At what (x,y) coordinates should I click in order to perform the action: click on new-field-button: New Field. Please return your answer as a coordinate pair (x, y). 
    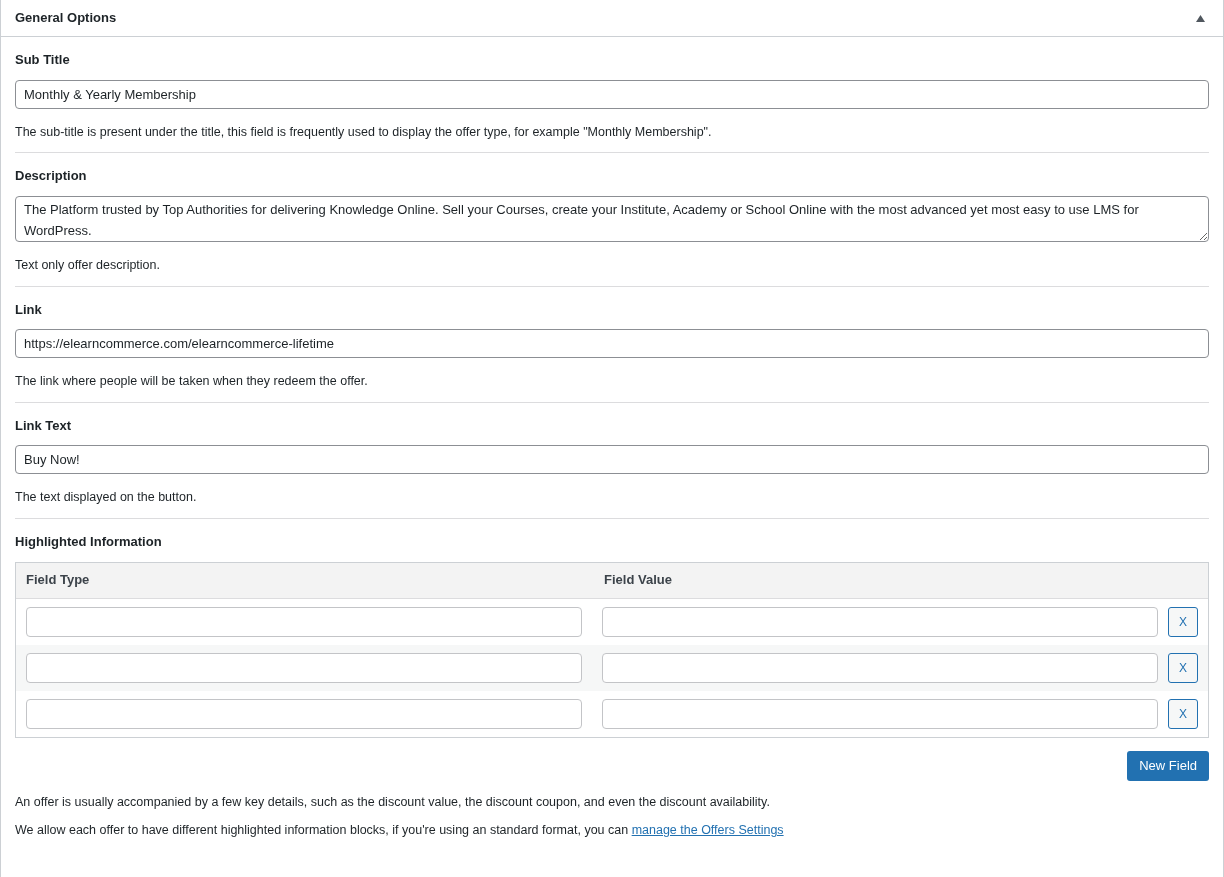
    Looking at the image, I should click on (1168, 765).